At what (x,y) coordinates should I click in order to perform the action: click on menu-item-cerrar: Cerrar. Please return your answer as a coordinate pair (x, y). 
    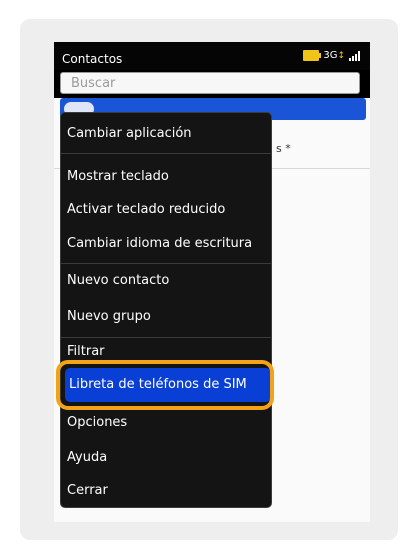
    Looking at the image, I should click on (166, 490).